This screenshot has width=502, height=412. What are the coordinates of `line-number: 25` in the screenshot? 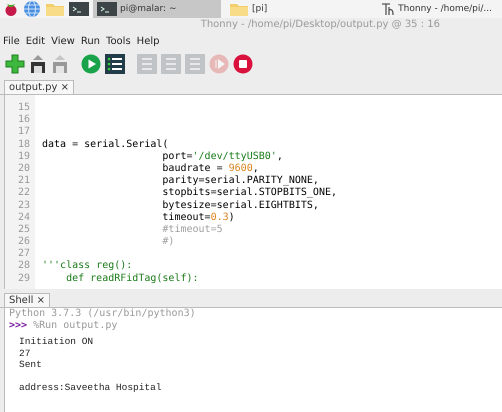 It's located at (23, 230).